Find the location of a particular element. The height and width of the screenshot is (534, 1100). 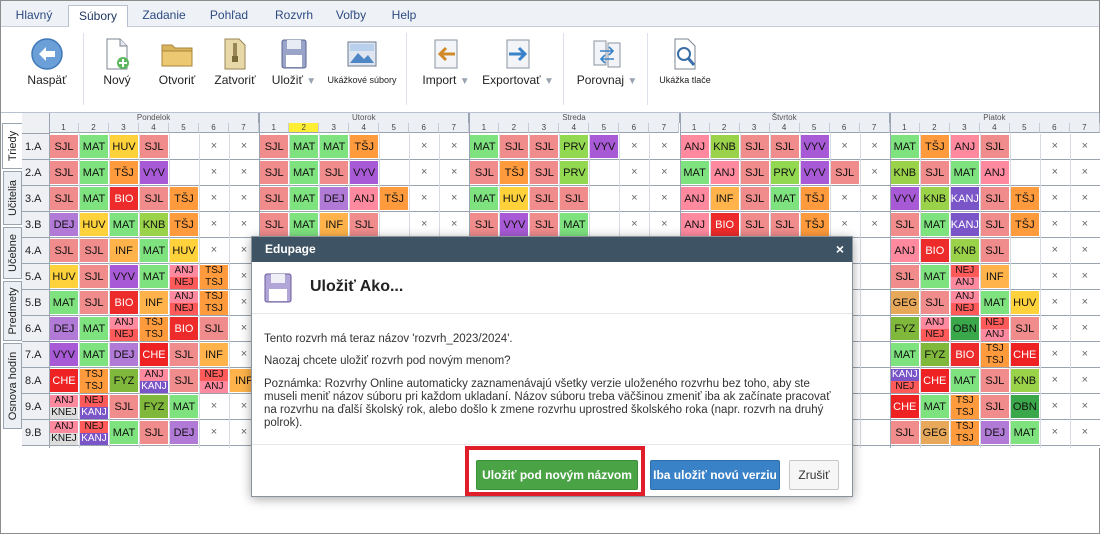

compare-button: Porovnaj ▼ is located at coordinates (607, 71).